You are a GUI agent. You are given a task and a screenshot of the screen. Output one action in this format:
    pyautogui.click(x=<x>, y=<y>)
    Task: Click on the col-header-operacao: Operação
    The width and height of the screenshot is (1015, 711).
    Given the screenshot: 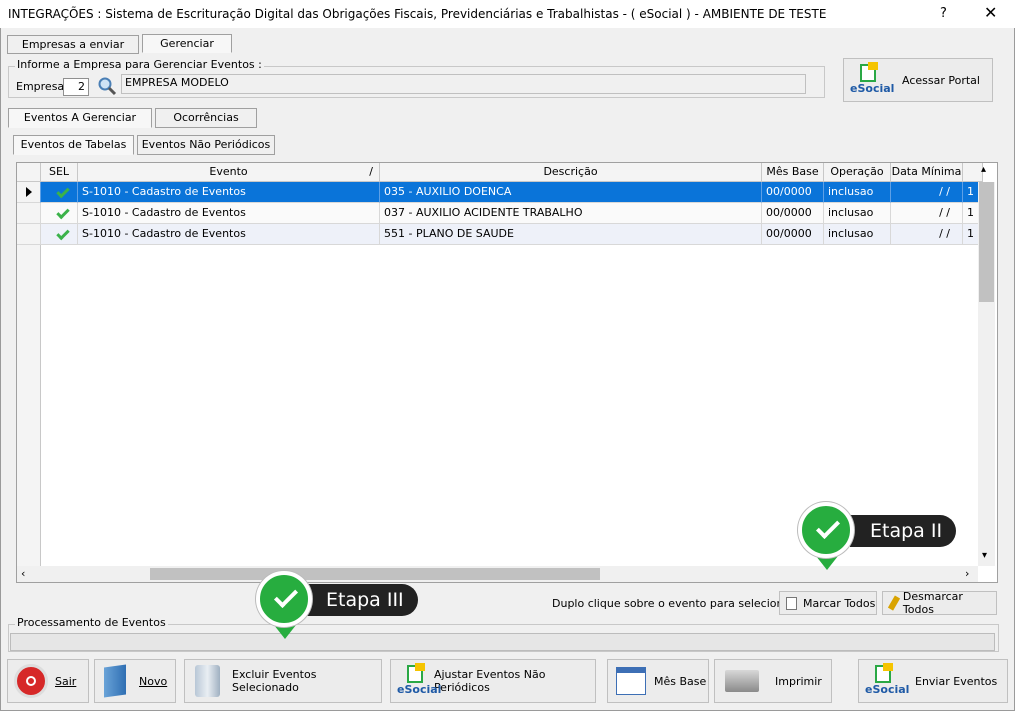 What is the action you would take?
    pyautogui.click(x=857, y=172)
    